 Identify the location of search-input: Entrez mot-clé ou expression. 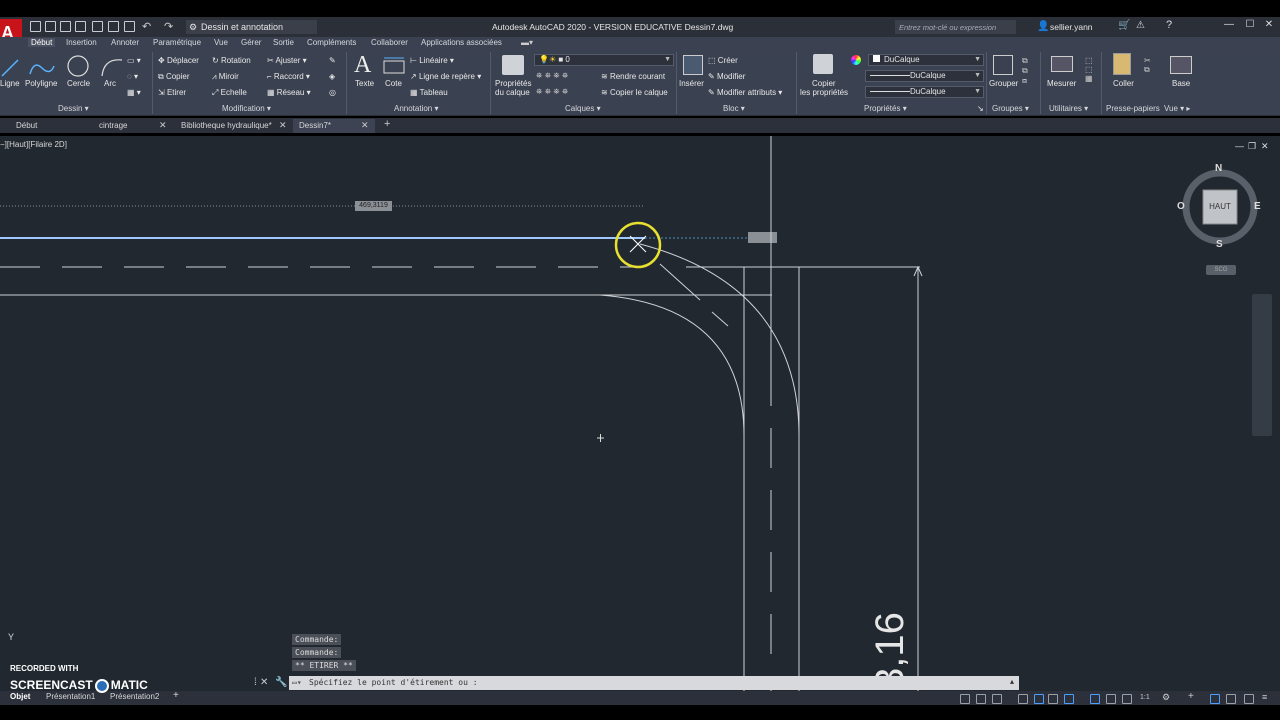
(955, 27).